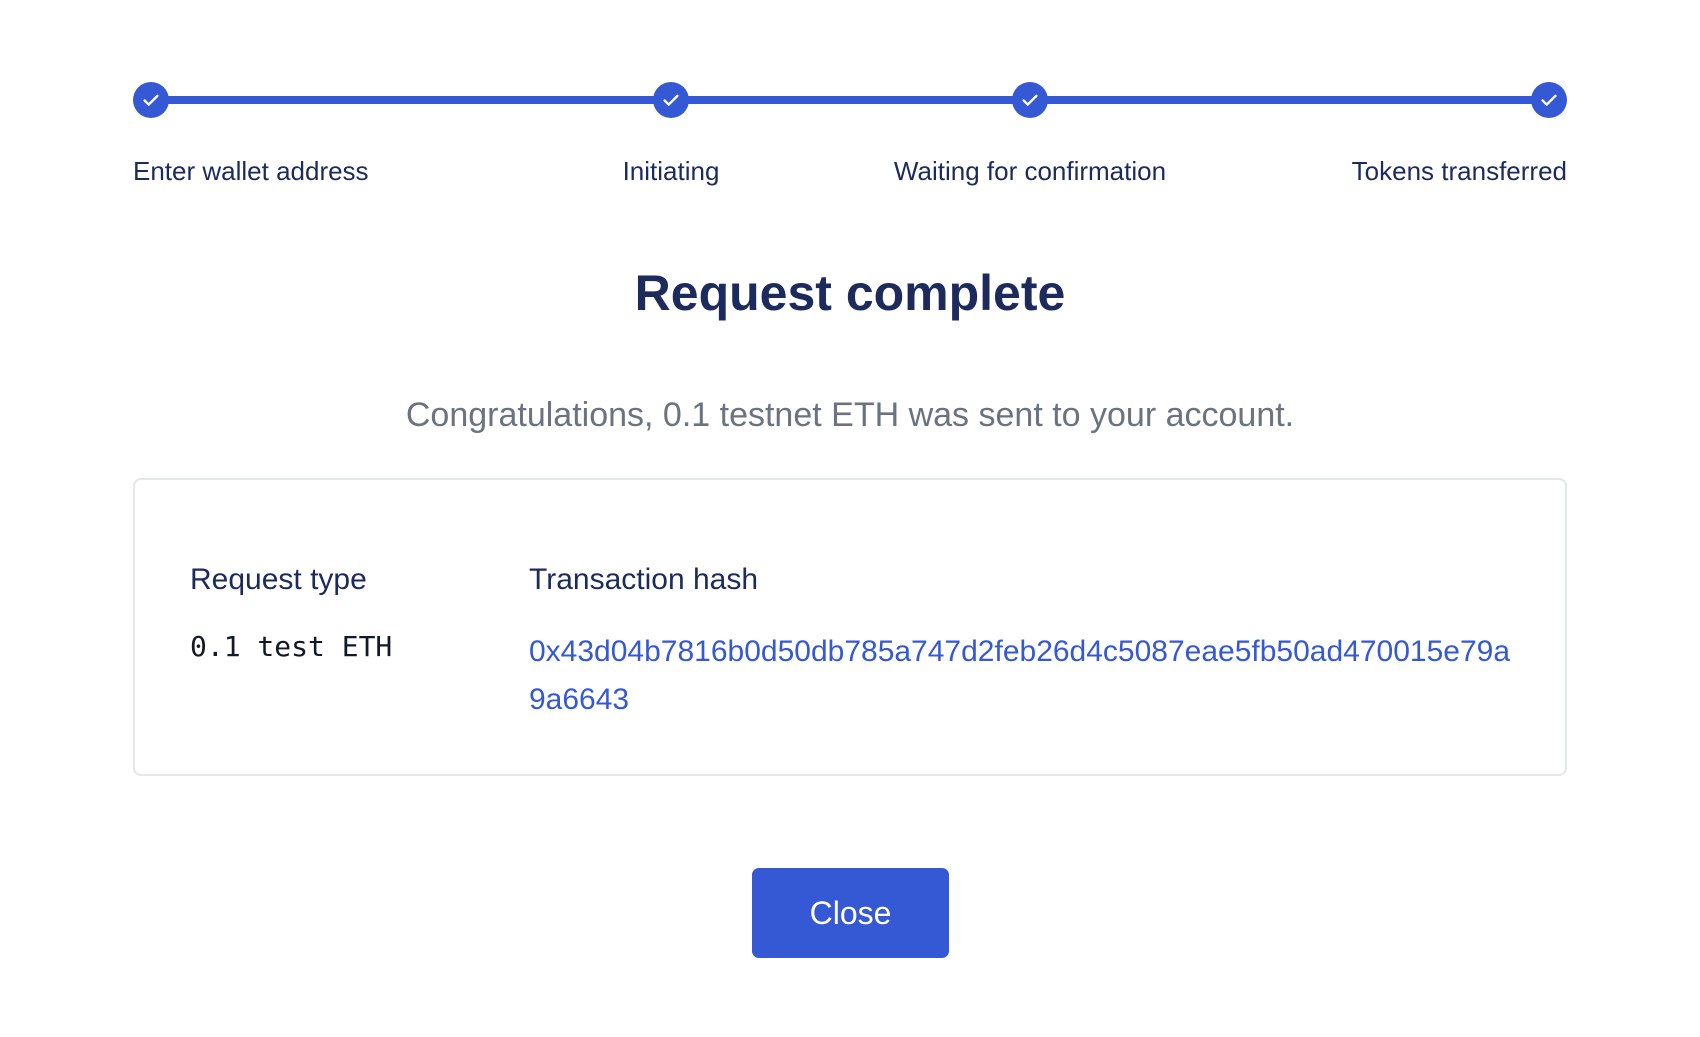 Image resolution: width=1700 pixels, height=1037 pixels. What do you see at coordinates (850, 293) in the screenshot?
I see `page-title: Request complete` at bounding box center [850, 293].